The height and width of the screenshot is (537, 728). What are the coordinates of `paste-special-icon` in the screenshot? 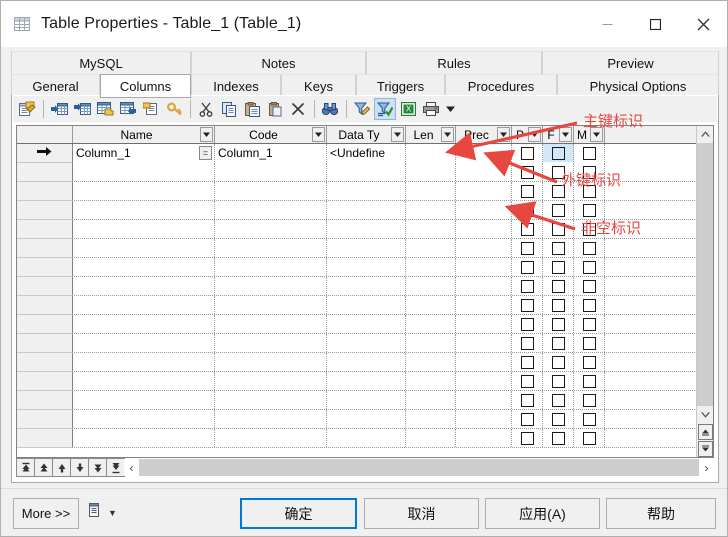 It's located at (275, 109).